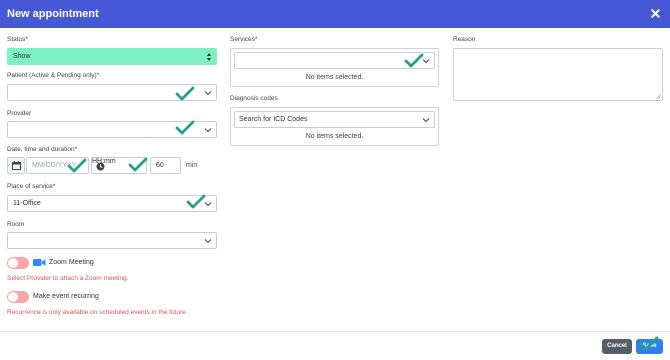 The image size is (670, 360). I want to click on clock-icon, so click(100, 166).